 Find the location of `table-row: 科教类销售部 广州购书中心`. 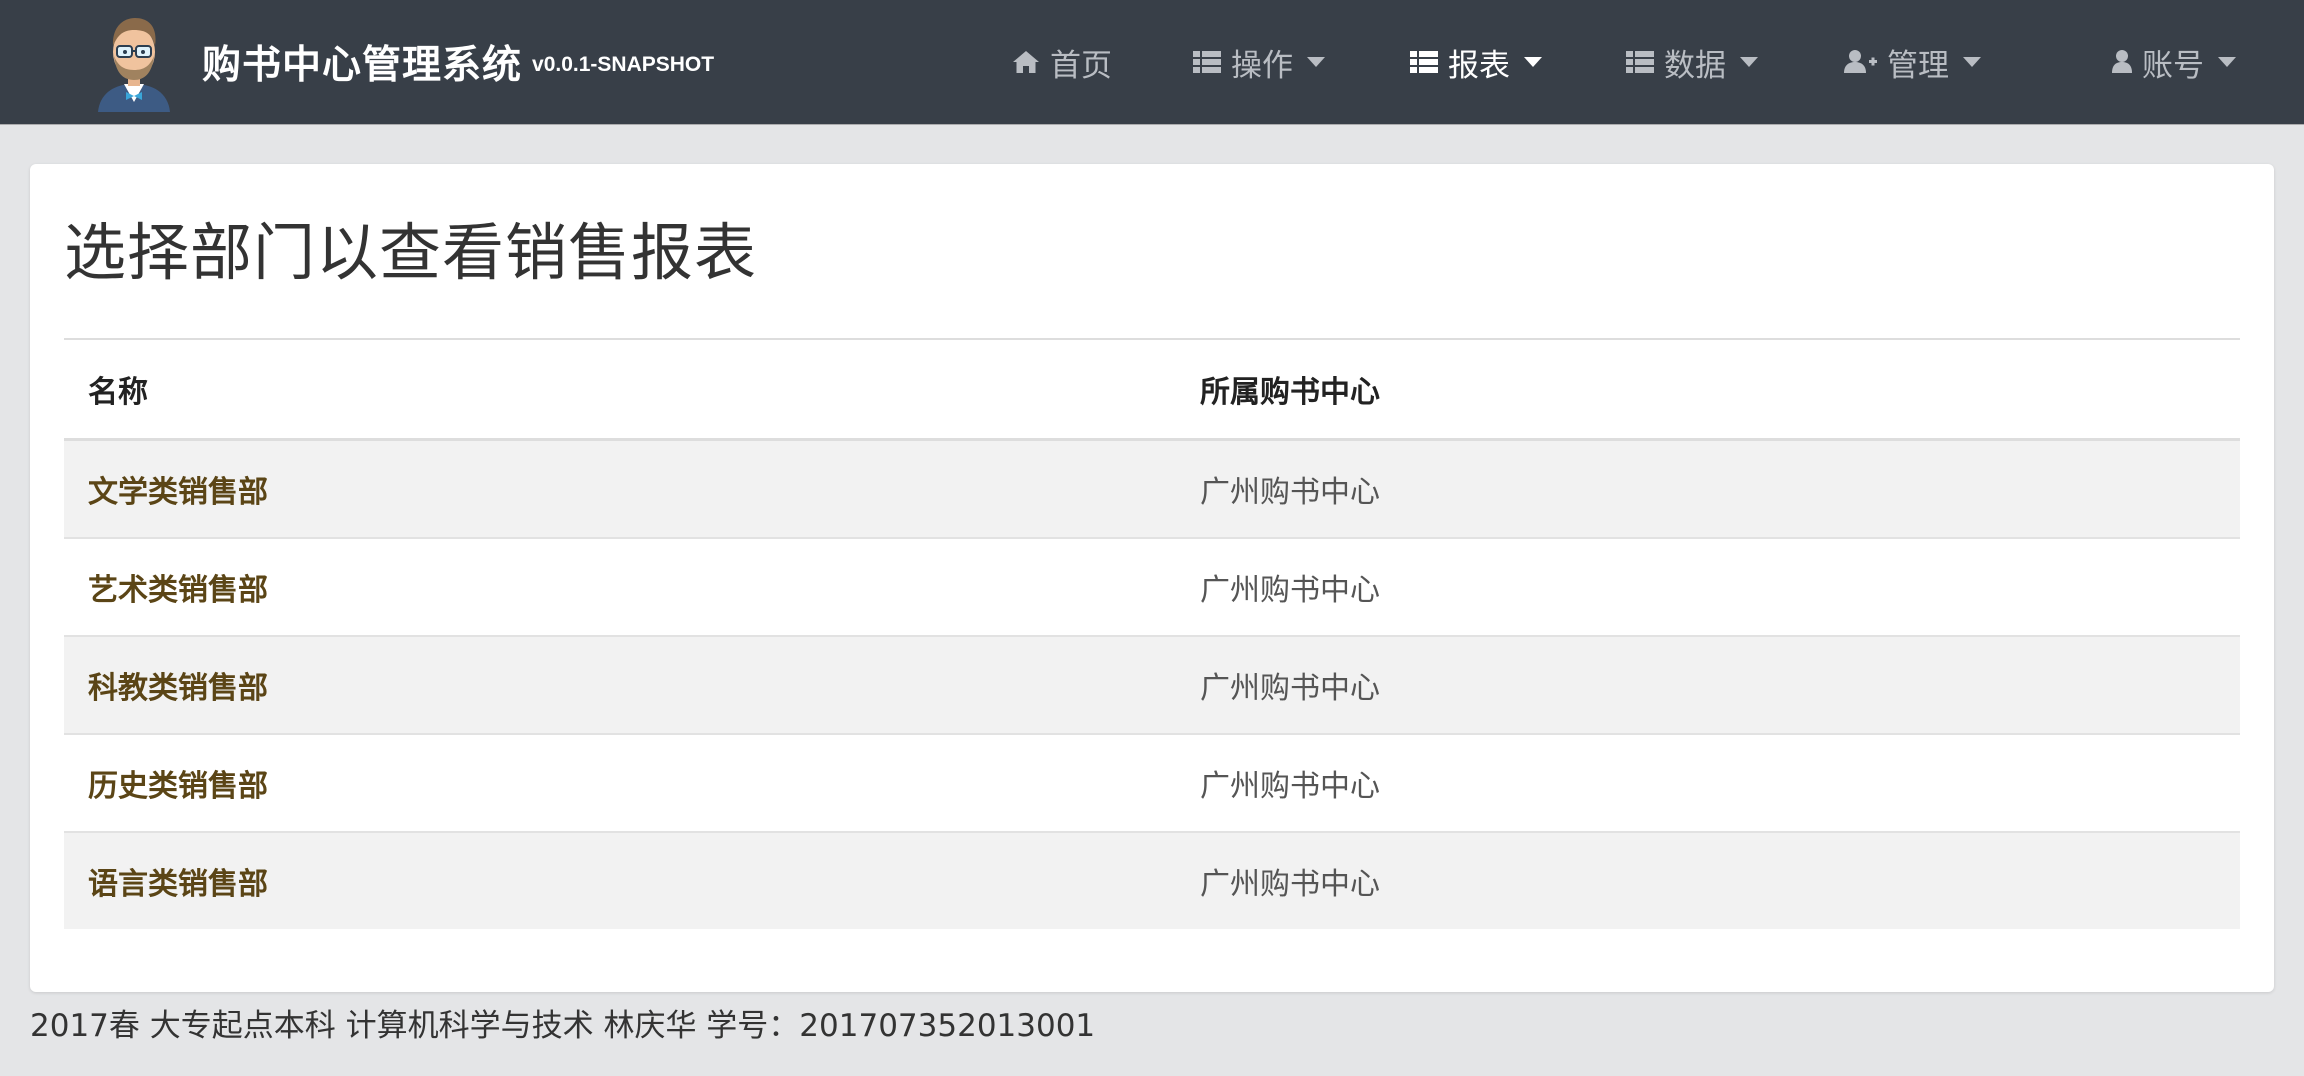

table-row: 科教类销售部 广州购书中心 is located at coordinates (1152, 684).